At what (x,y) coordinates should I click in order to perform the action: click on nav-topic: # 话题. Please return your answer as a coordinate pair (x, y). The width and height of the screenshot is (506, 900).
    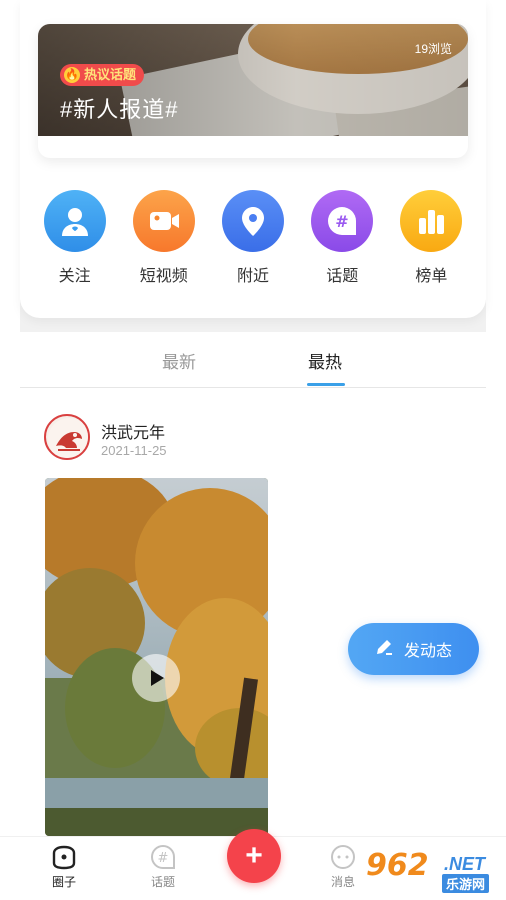
    Looking at the image, I should click on (163, 866).